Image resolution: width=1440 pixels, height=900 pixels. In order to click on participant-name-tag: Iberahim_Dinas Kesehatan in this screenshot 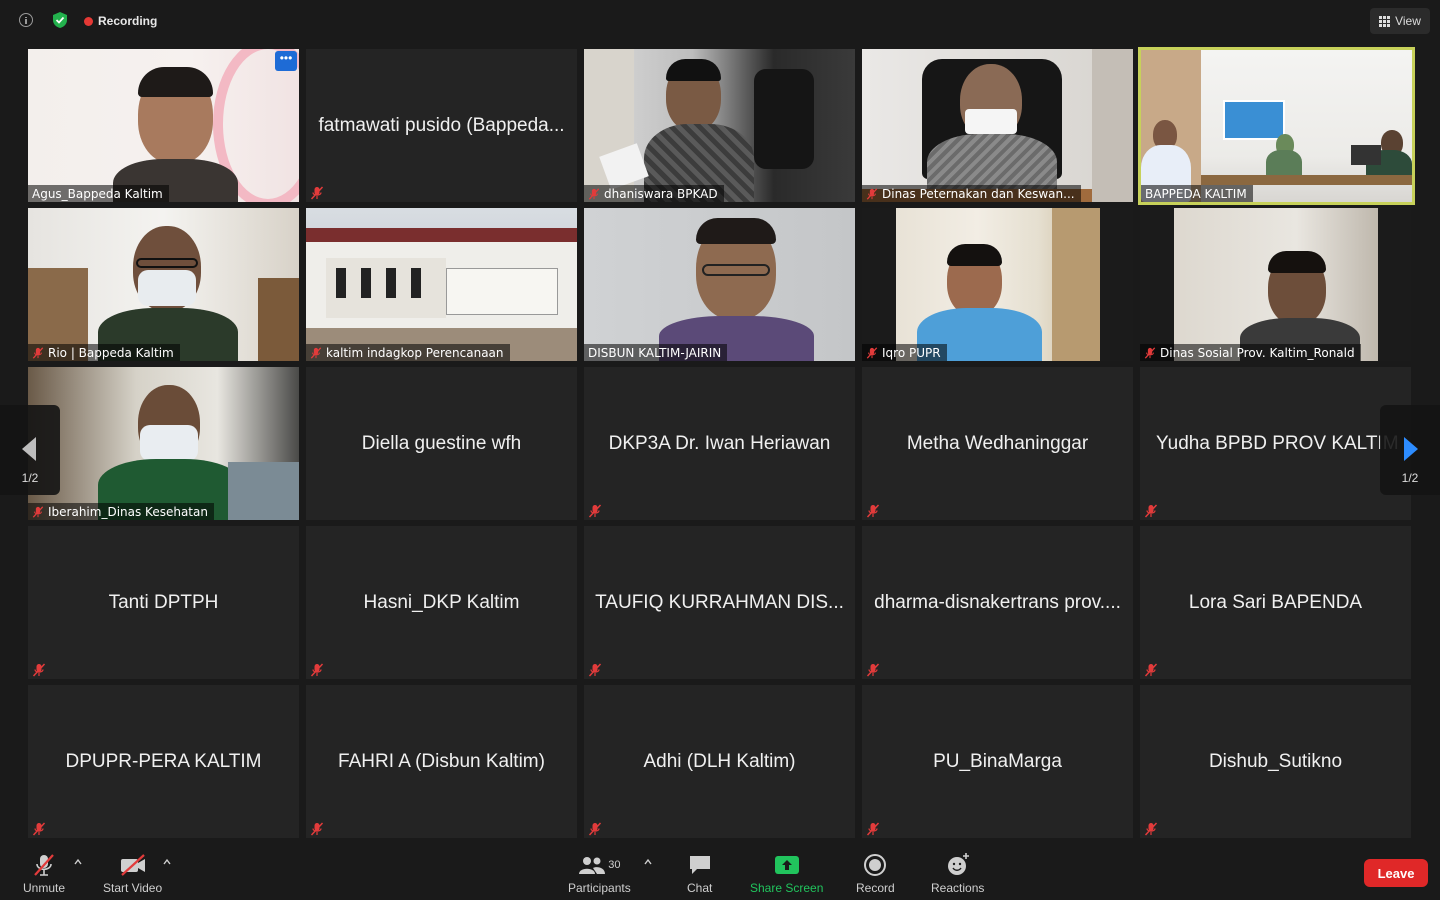, I will do `click(121, 511)`.